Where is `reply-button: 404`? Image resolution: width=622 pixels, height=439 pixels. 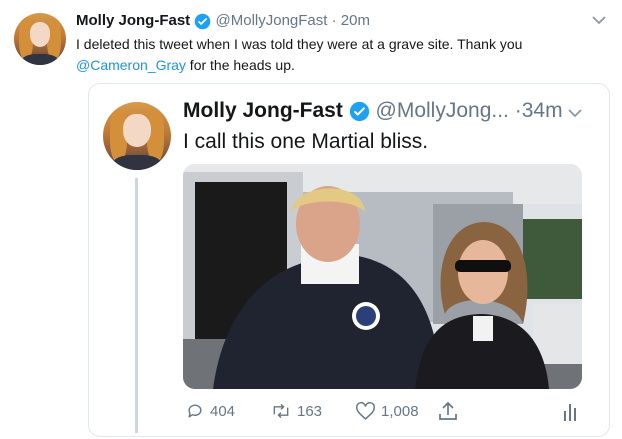
reply-button: 404 is located at coordinates (210, 411).